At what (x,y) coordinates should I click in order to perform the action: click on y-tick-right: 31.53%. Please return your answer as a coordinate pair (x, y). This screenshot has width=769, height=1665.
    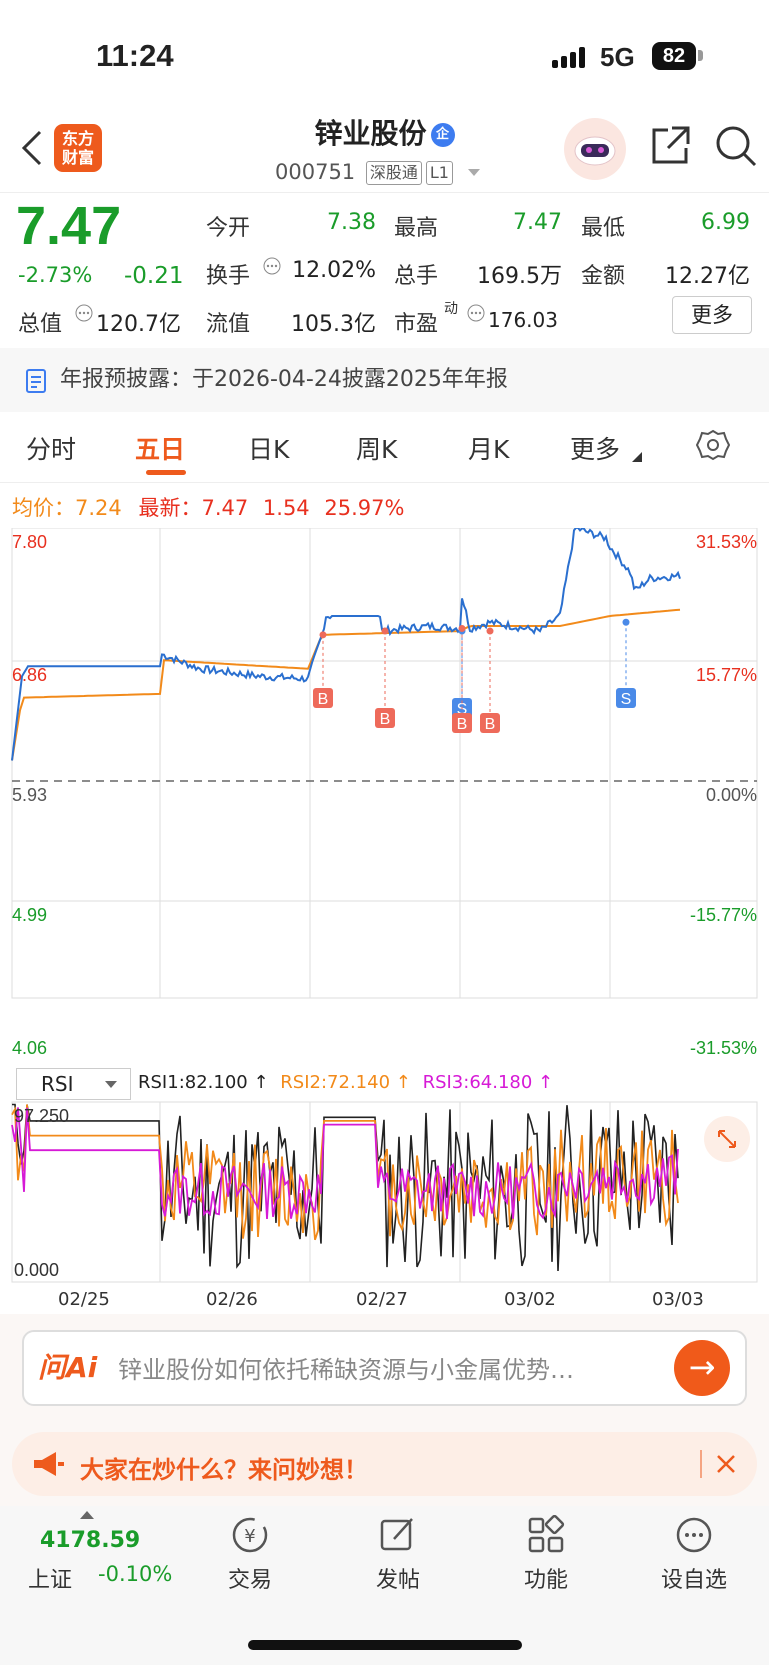
    Looking at the image, I should click on (726, 542).